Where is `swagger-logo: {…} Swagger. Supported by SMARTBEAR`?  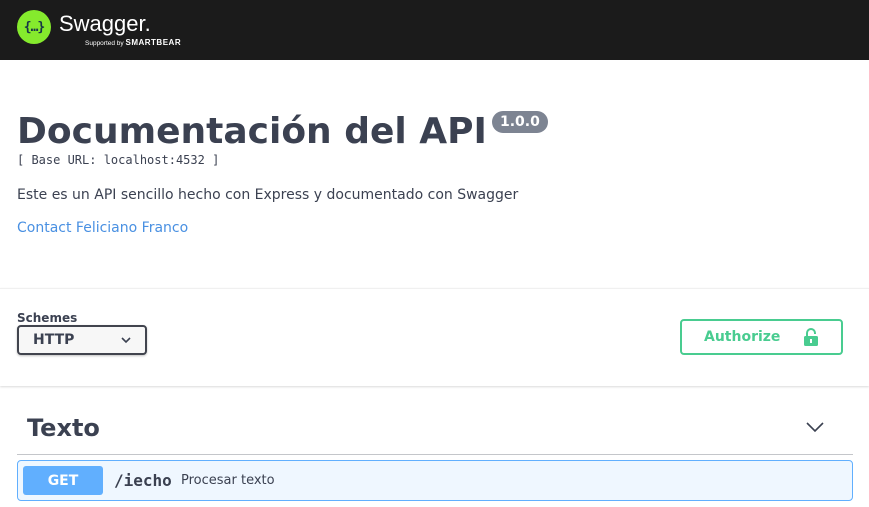
swagger-logo: {…} Swagger. Supported by SMARTBEAR is located at coordinates (99, 28).